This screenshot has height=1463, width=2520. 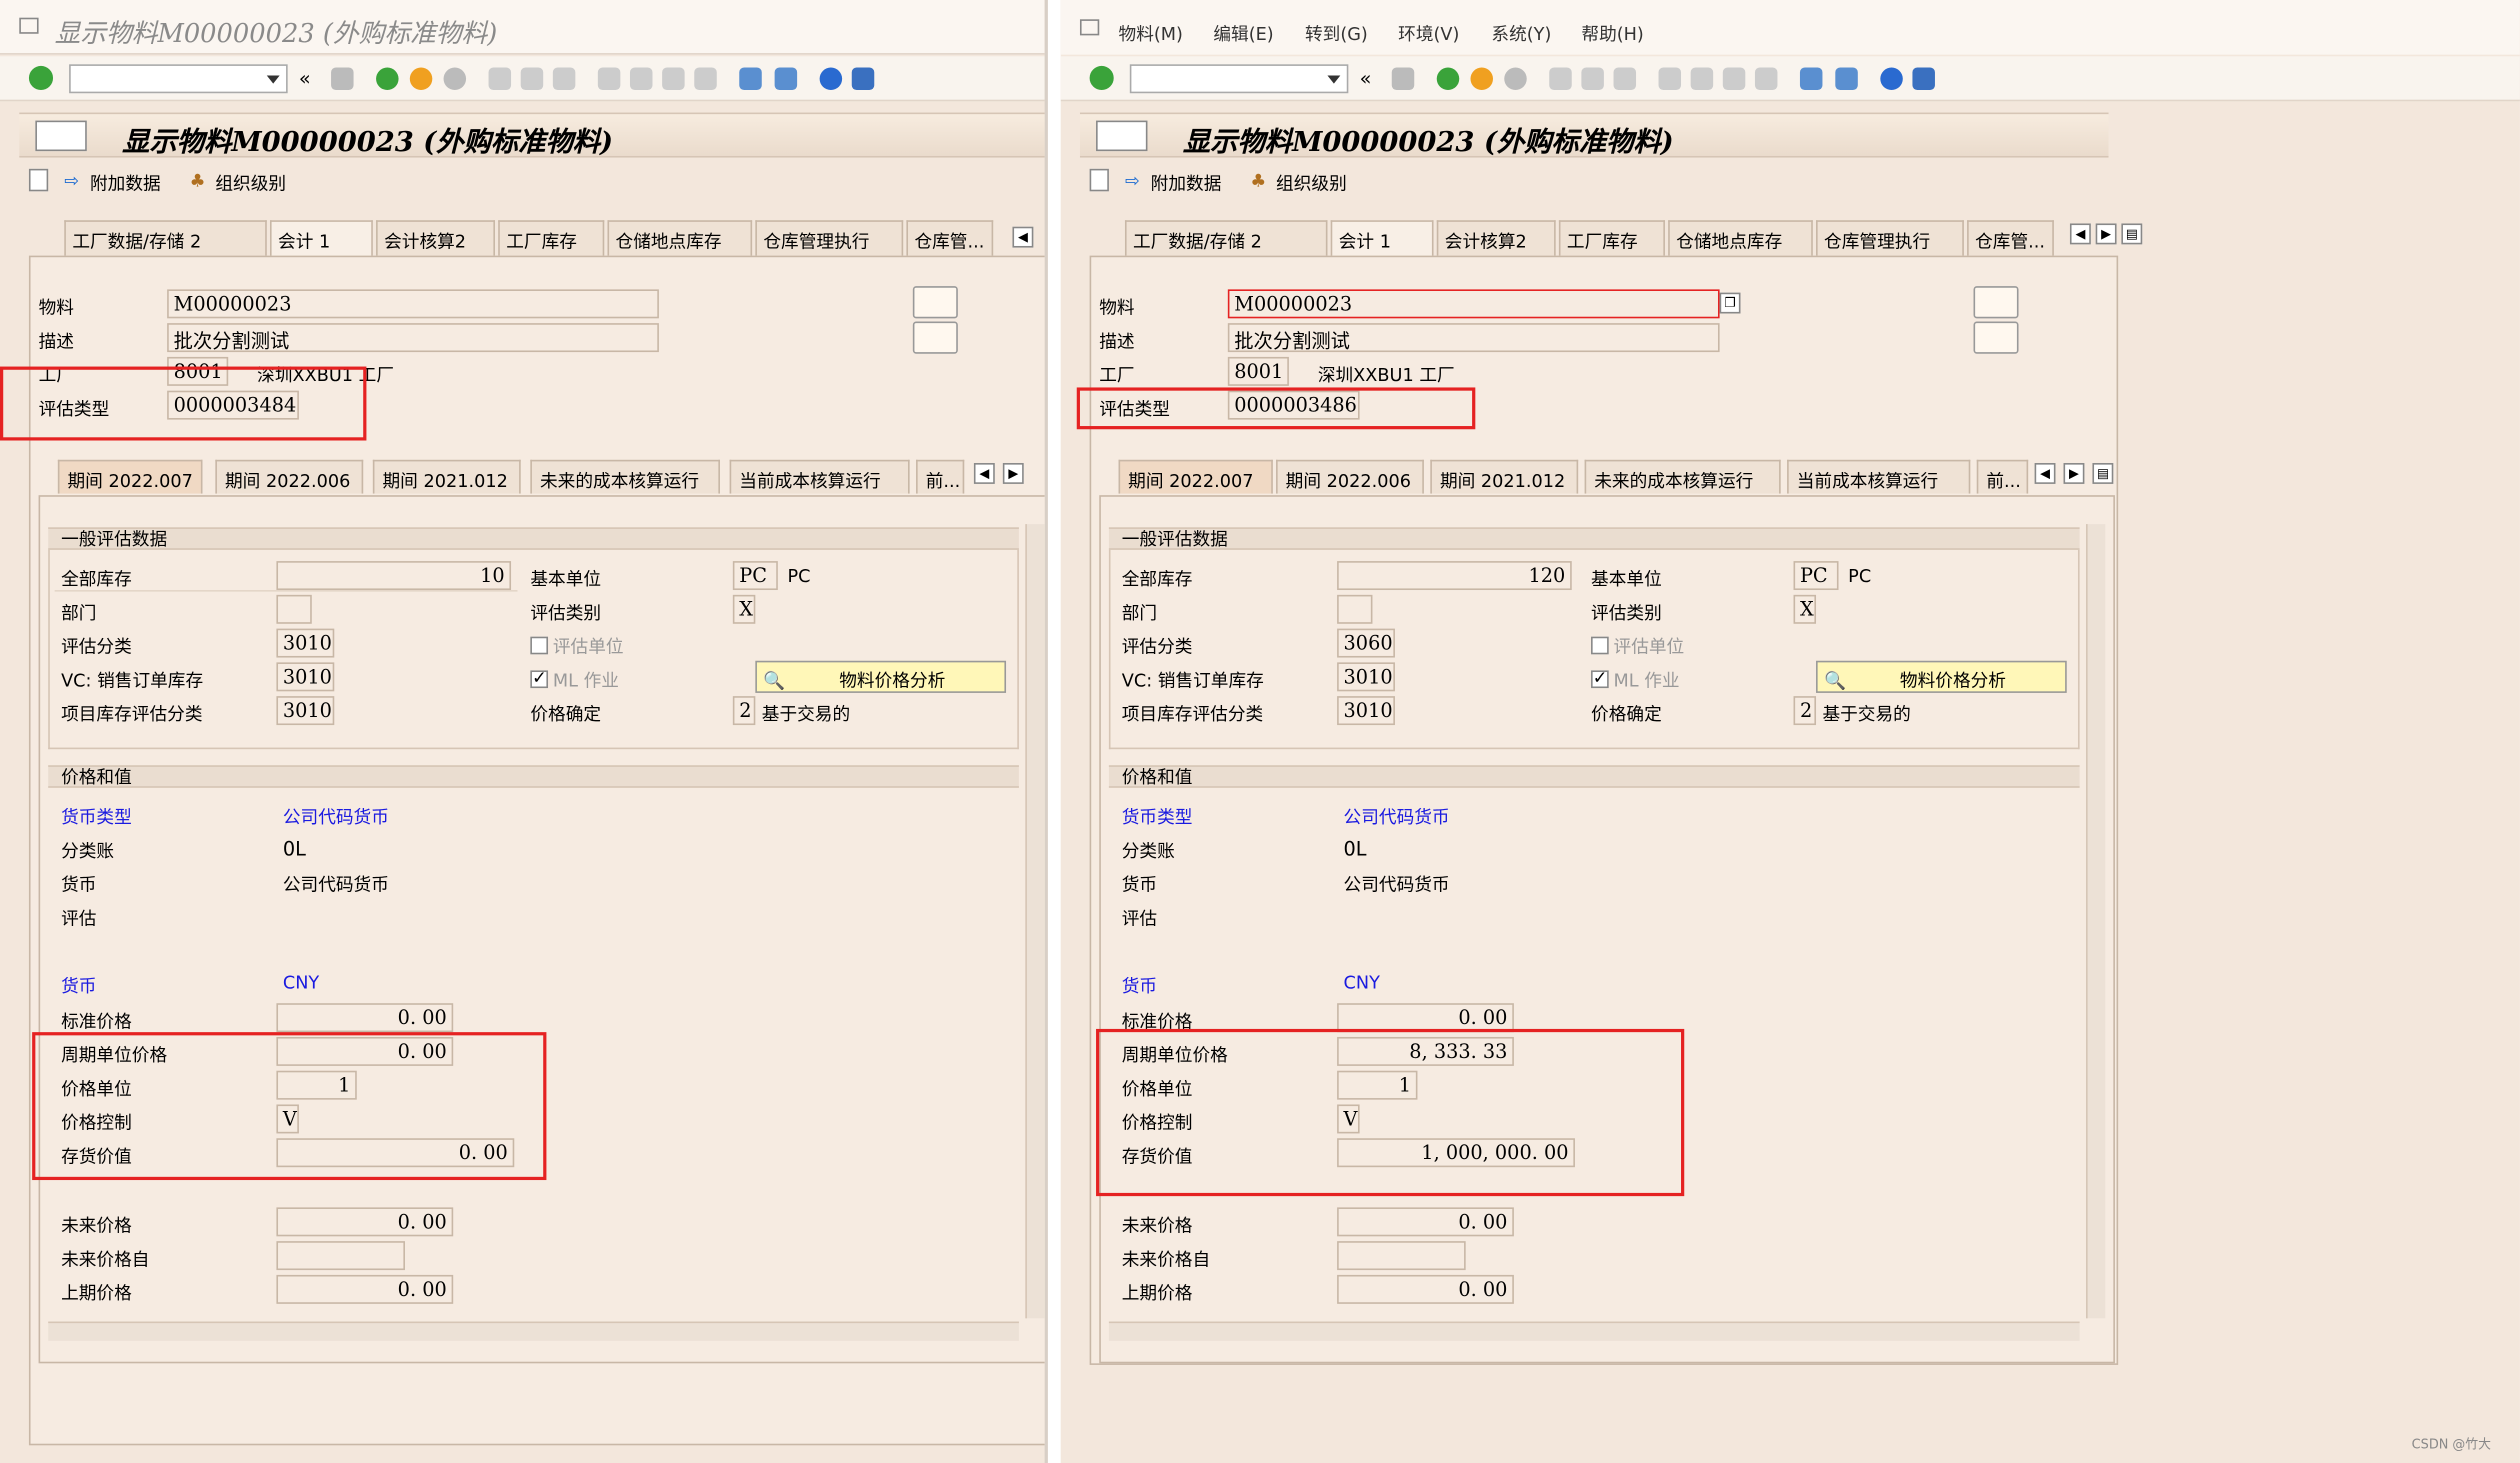 I want to click on cancel-icon, so click(x=455, y=79).